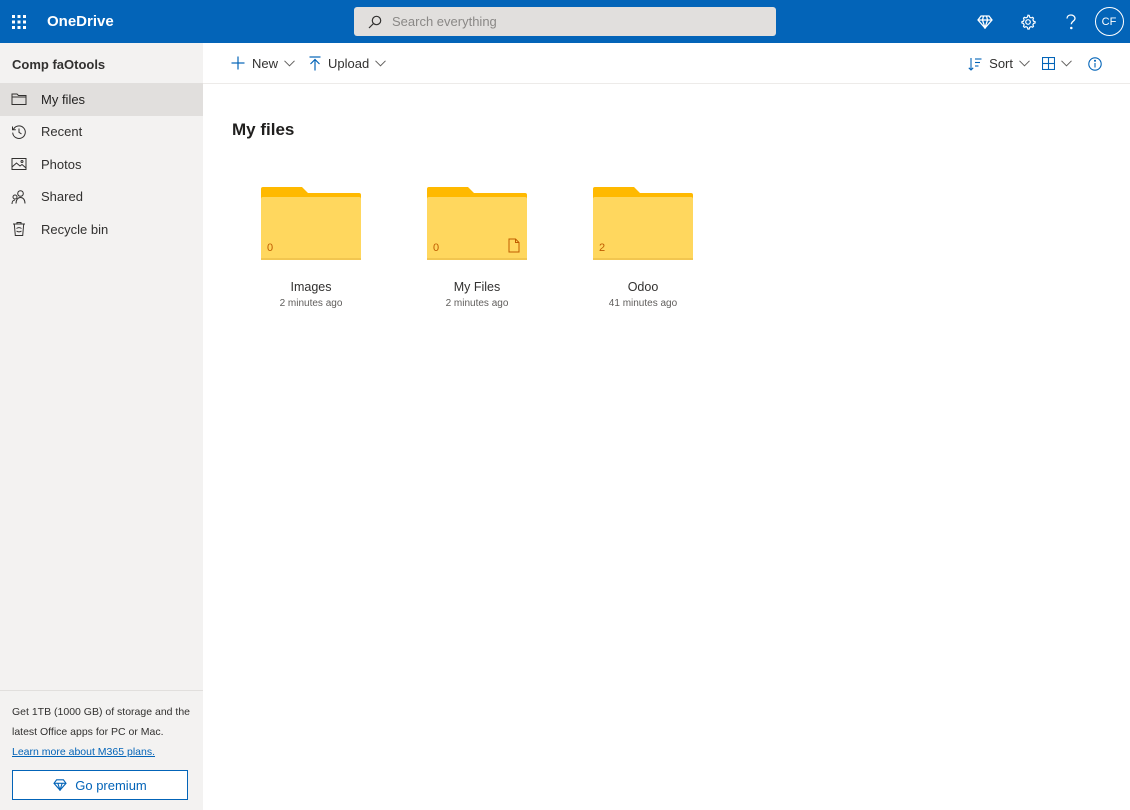 This screenshot has width=1130, height=810. I want to click on folder-name: Odoo, so click(643, 287).